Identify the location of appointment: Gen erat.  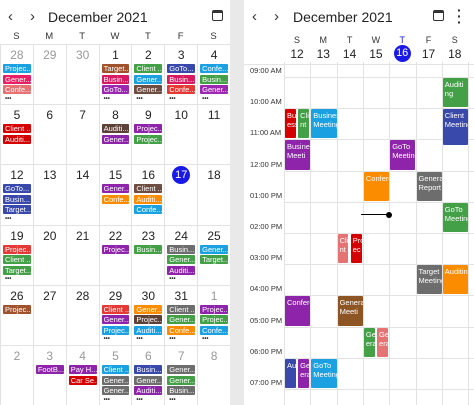
(382, 342).